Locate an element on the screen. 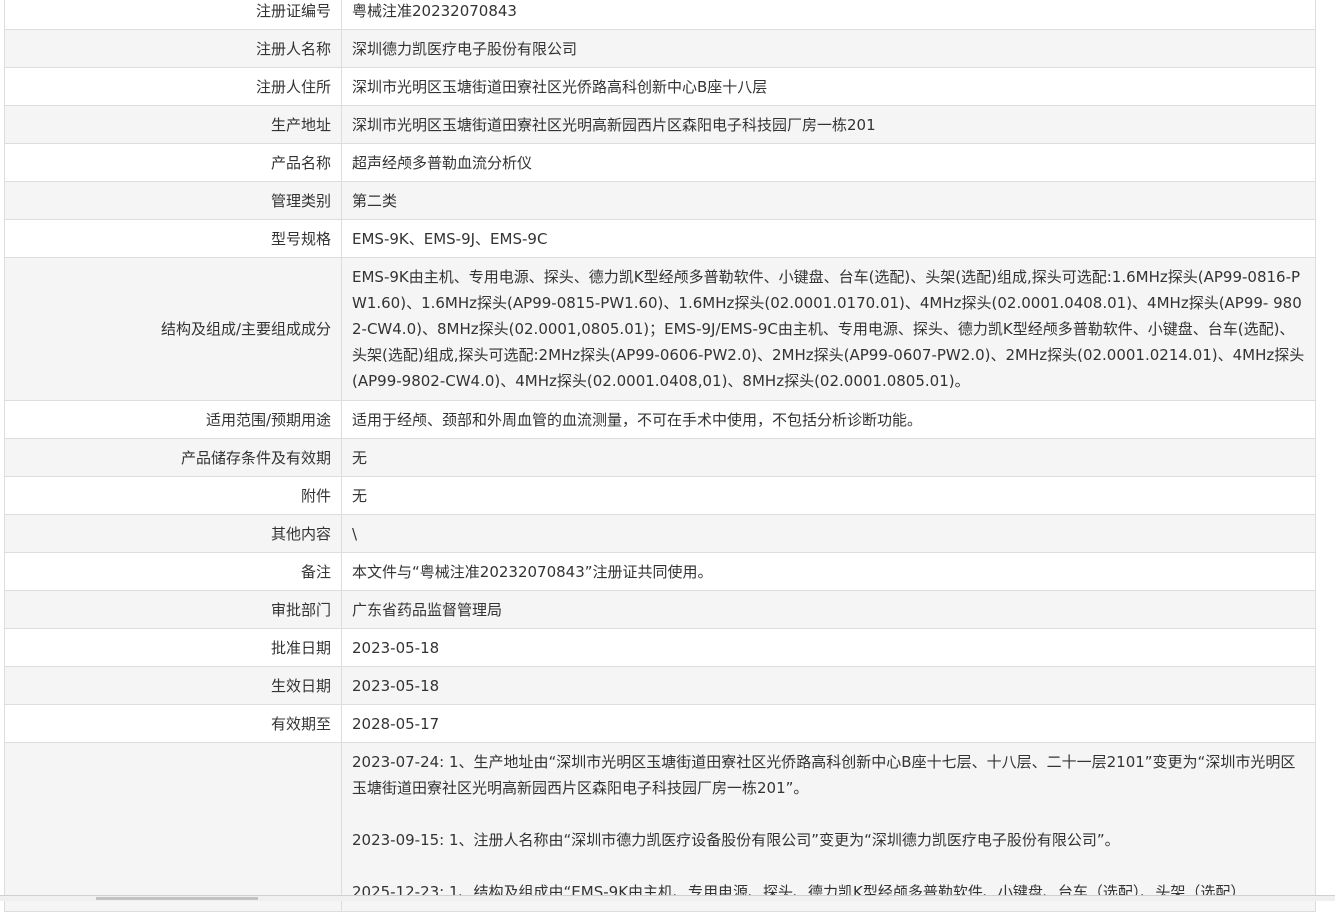 Image resolution: width=1335 pixels, height=912 pixels. row-label: 适用范围/预期用途 is located at coordinates (173, 419).